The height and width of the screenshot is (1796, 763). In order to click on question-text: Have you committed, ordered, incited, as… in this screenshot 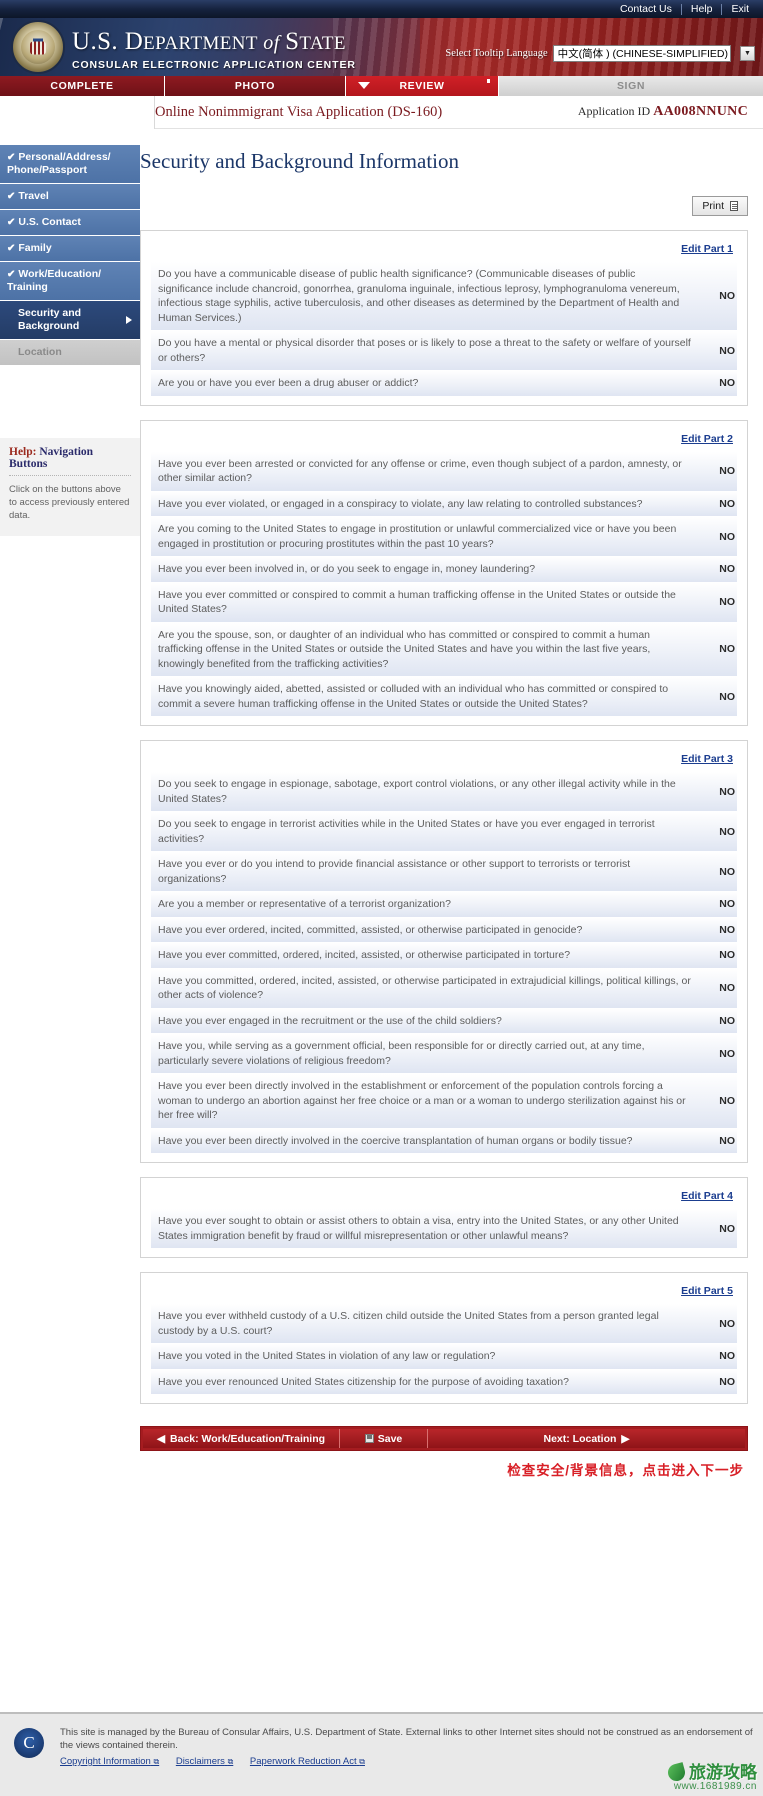, I will do `click(424, 988)`.